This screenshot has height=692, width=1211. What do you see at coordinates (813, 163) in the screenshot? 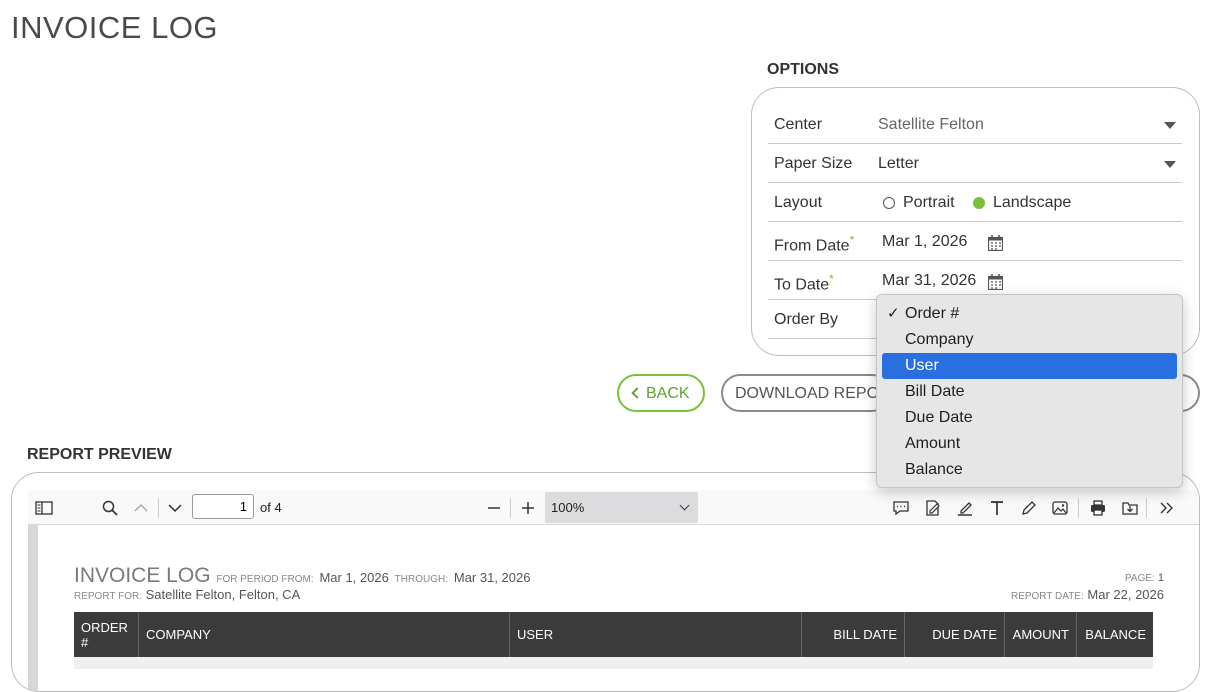
I see `paper-size-label: Paper Size` at bounding box center [813, 163].